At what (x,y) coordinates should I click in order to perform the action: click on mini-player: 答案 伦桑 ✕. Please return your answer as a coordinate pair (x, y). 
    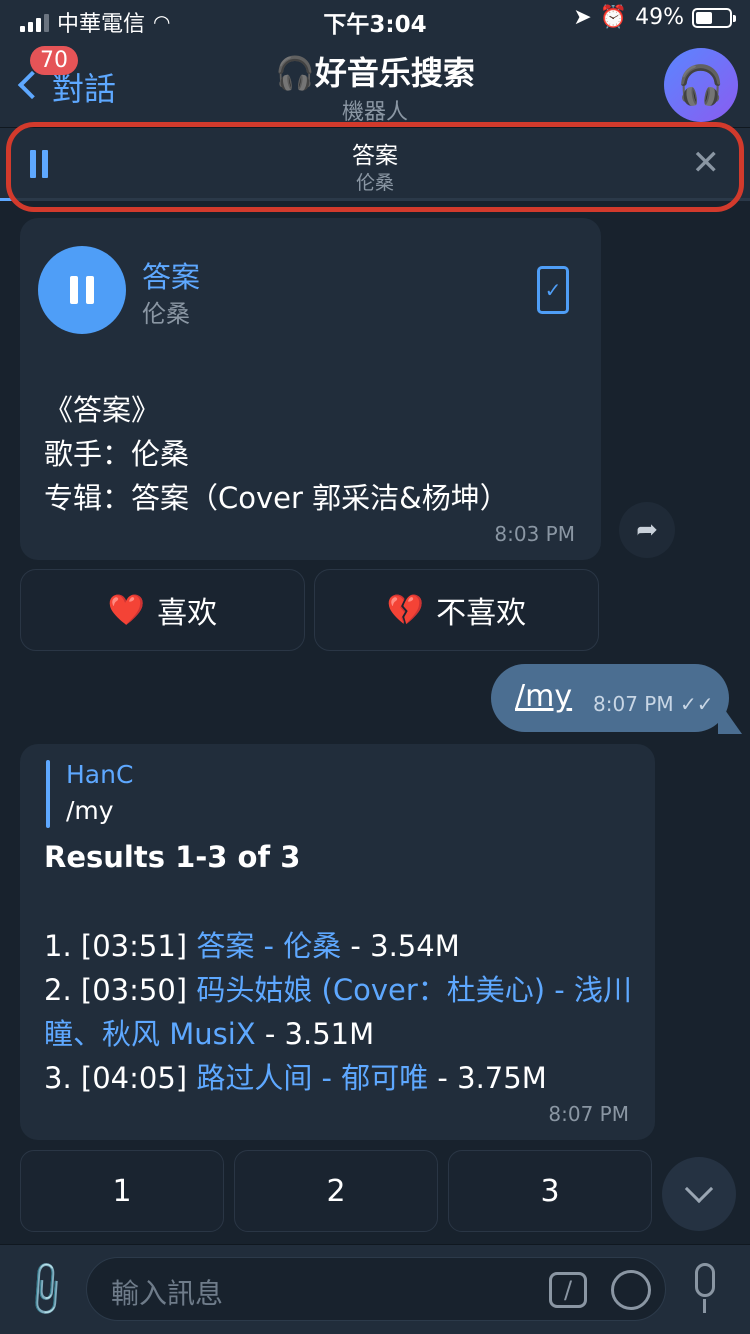
    Looking at the image, I should click on (375, 164).